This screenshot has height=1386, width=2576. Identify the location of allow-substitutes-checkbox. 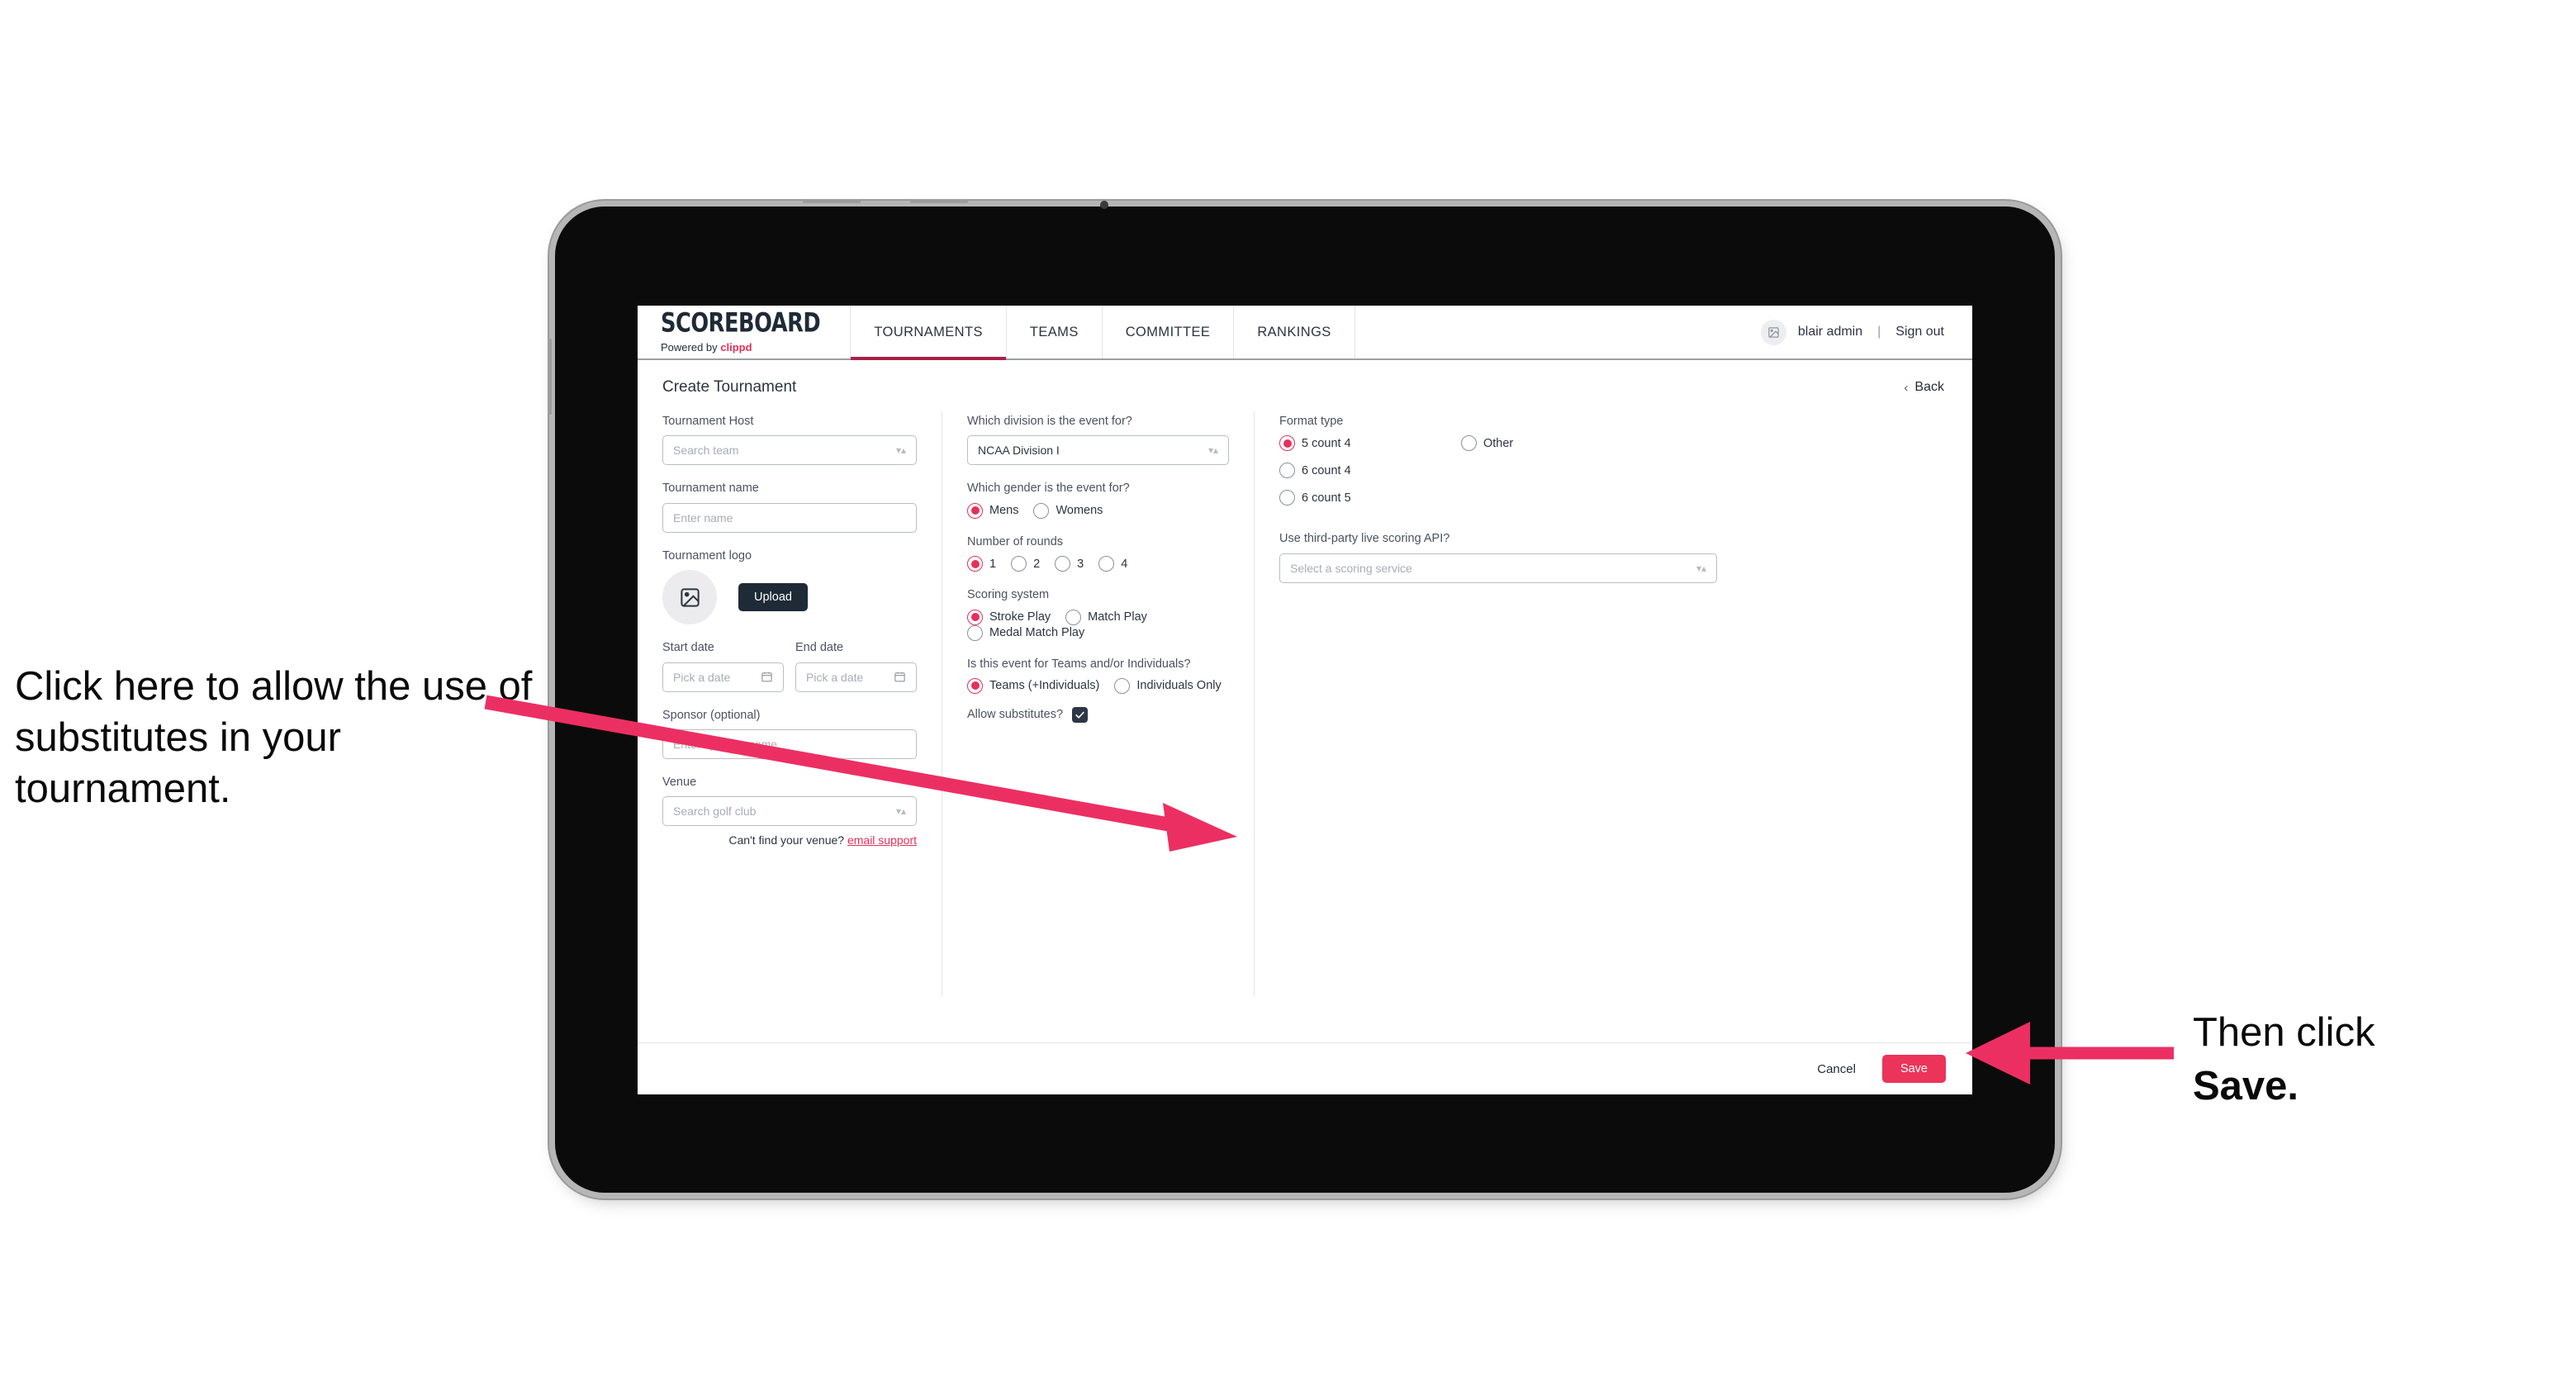
(1080, 714).